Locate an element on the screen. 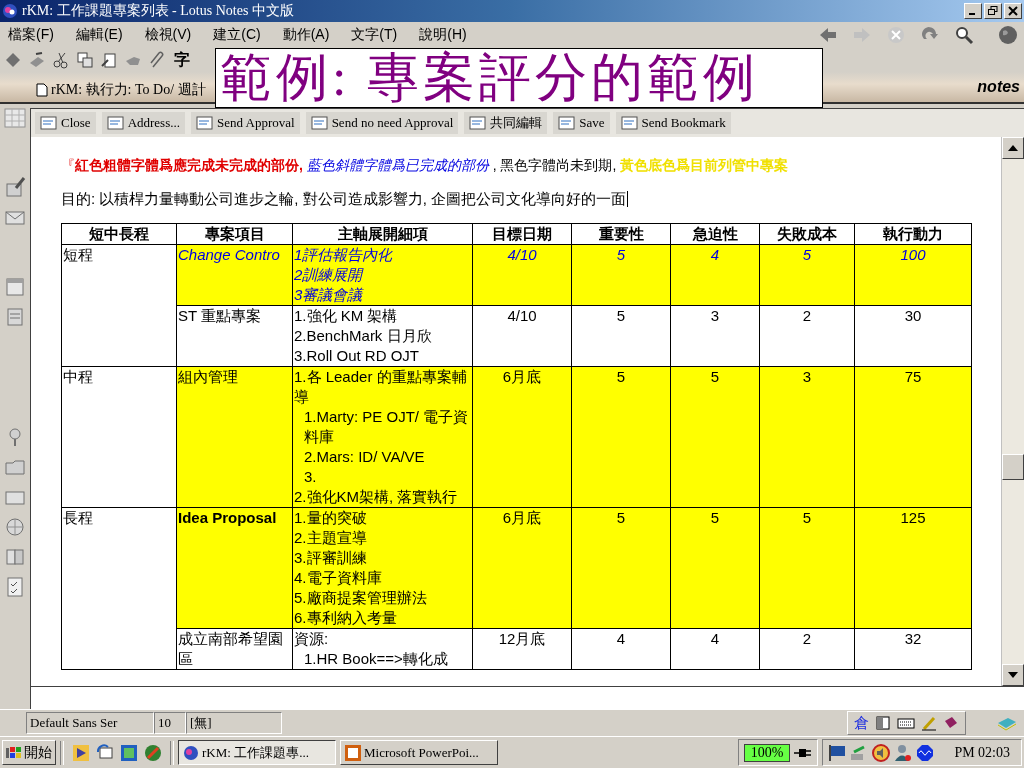  menu-item: 建立(C) is located at coordinates (237, 35).